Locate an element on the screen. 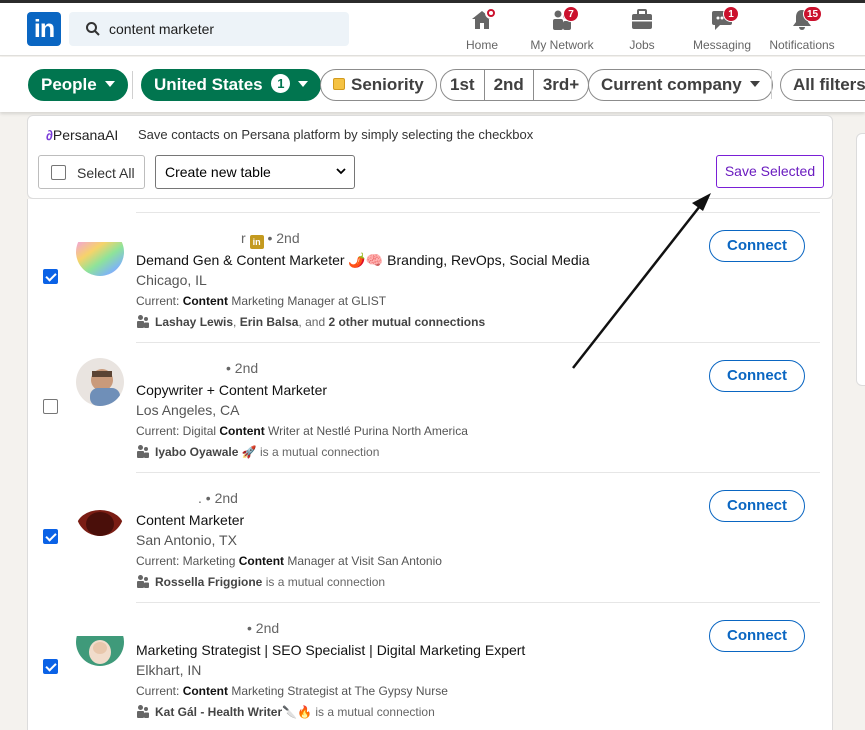 This screenshot has width=865, height=730. result-location: San Antonio, TX is located at coordinates (186, 540).